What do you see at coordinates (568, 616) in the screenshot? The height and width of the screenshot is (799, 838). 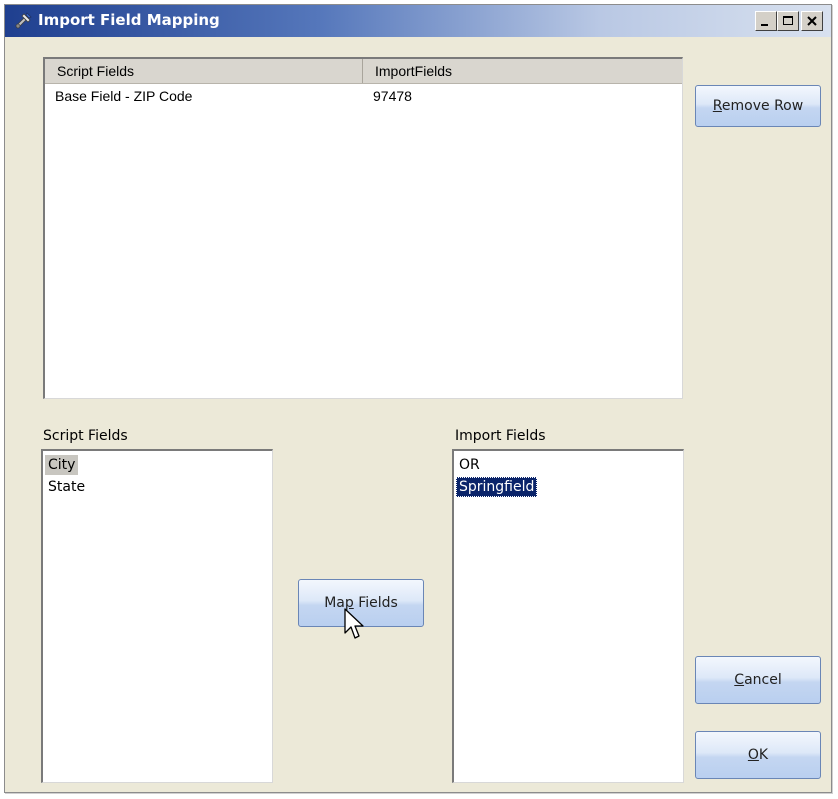 I see `import-fields-listbox: OR Springfield` at bounding box center [568, 616].